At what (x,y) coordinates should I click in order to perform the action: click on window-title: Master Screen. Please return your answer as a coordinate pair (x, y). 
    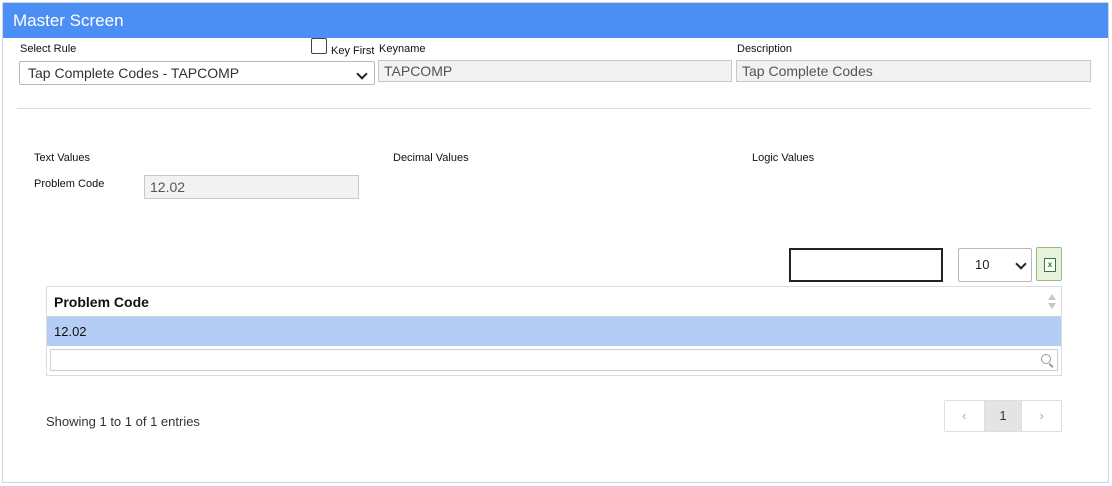
    Looking at the image, I should click on (555, 20).